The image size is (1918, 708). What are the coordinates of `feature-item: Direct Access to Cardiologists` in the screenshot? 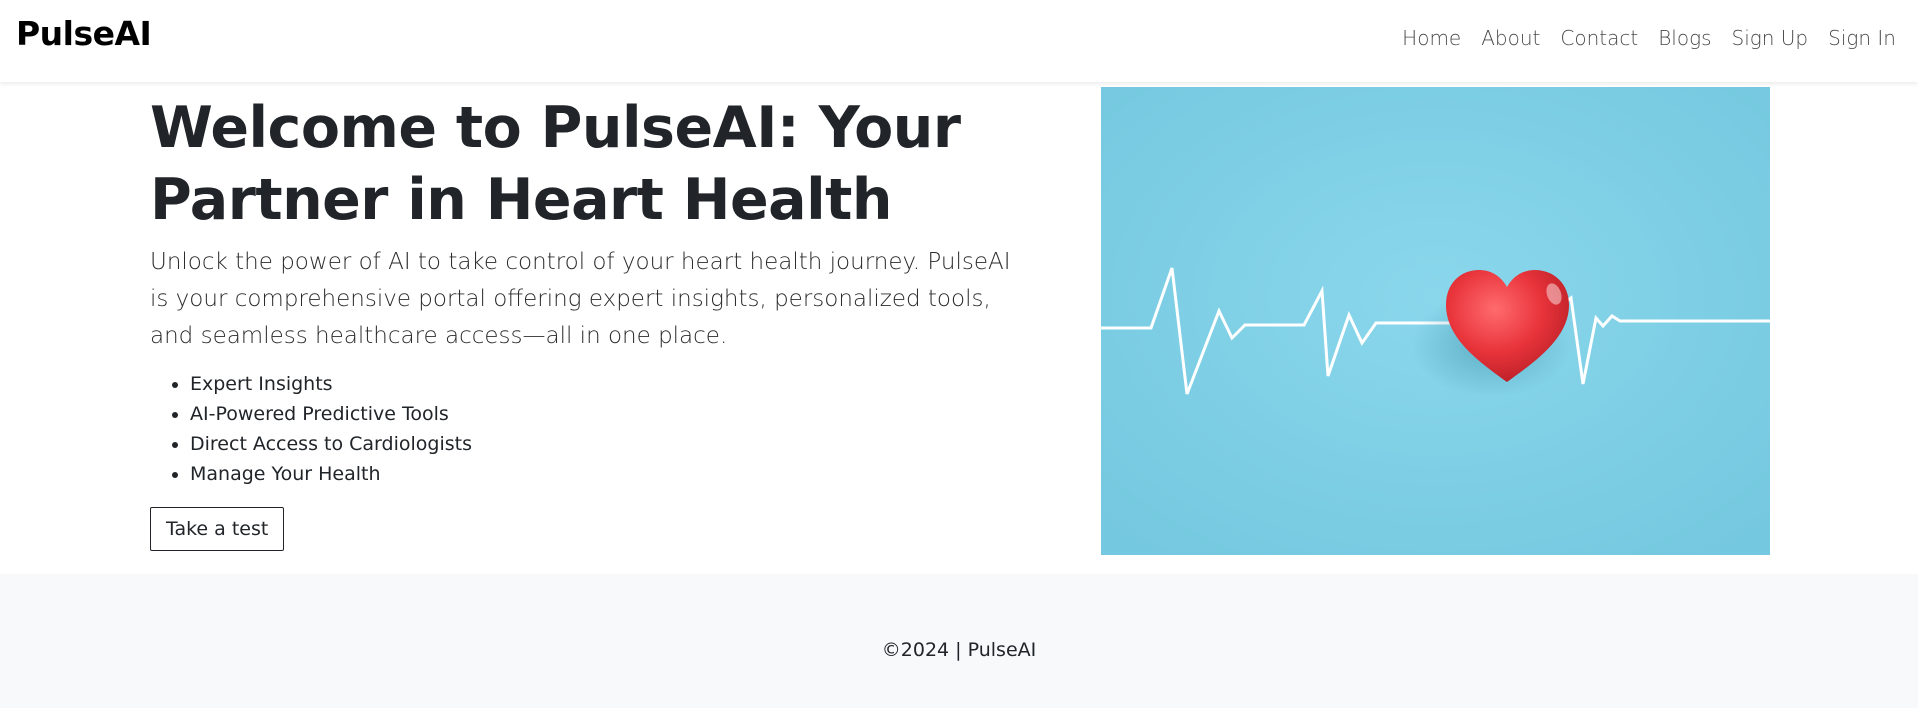 It's located at (635, 444).